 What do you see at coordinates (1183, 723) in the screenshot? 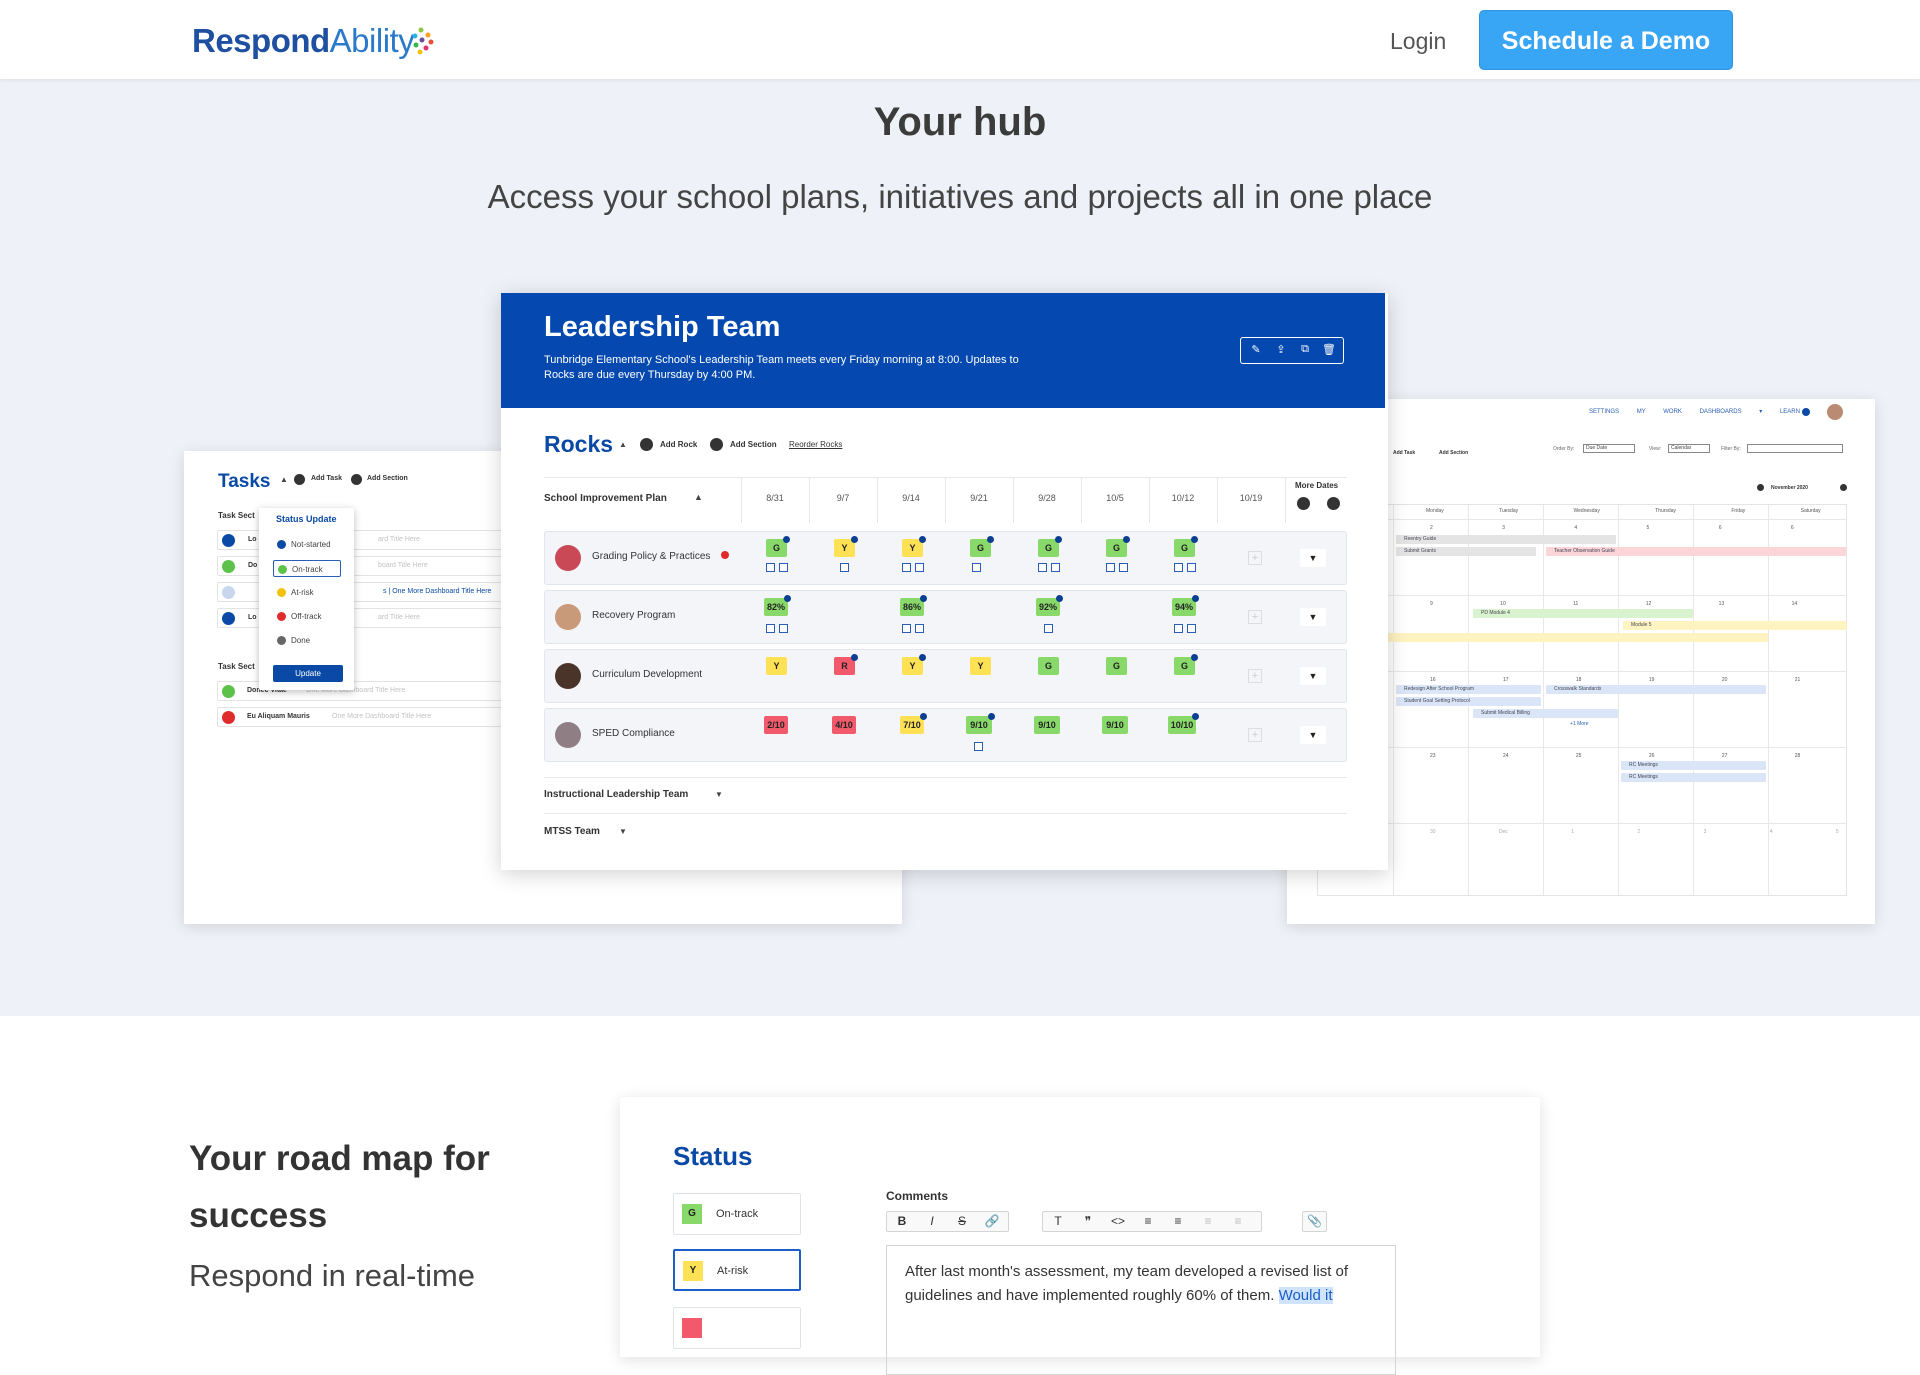
I see `status-badge: 10/10` at bounding box center [1183, 723].